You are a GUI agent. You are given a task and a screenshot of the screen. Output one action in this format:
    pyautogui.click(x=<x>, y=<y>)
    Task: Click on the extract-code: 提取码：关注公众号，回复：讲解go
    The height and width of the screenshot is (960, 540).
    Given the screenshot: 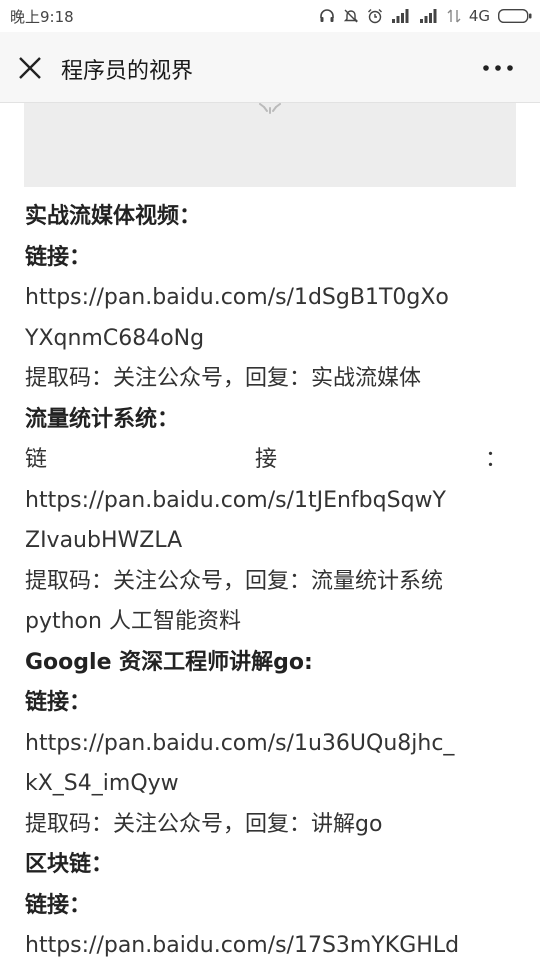 What is the action you would take?
    pyautogui.click(x=204, y=824)
    